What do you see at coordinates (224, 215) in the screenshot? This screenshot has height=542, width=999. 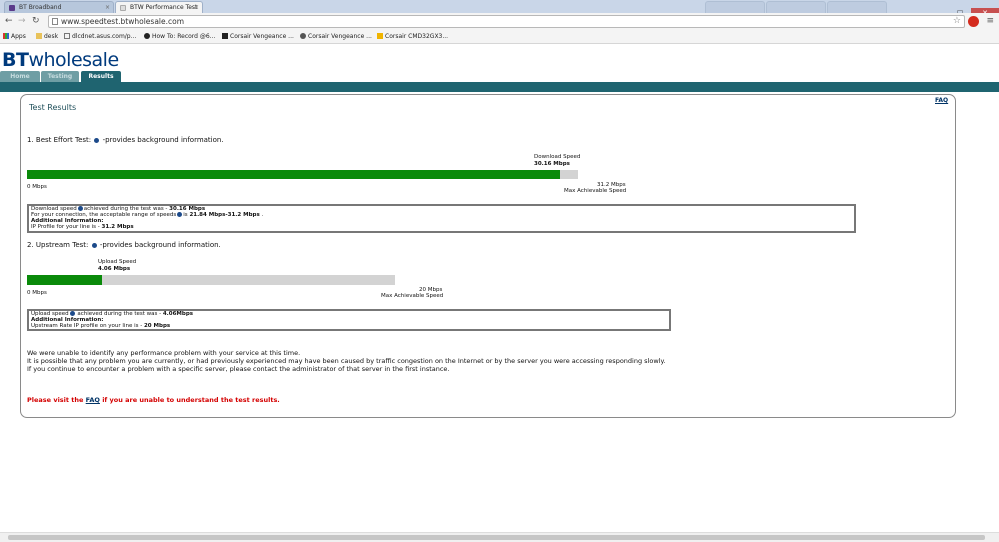 I see `acceptable-range-value: 21.84 Mbps-31.2 Mbps` at bounding box center [224, 215].